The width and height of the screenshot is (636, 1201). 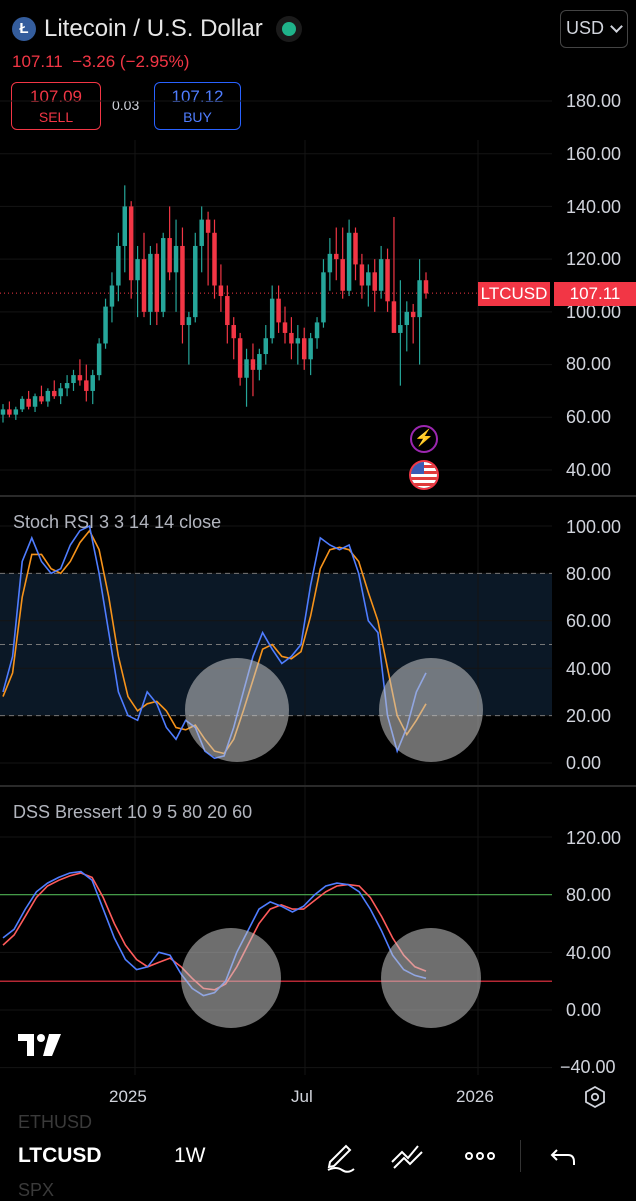 What do you see at coordinates (594, 527) in the screenshot?
I see `stoch-axis-tick: 100.00` at bounding box center [594, 527].